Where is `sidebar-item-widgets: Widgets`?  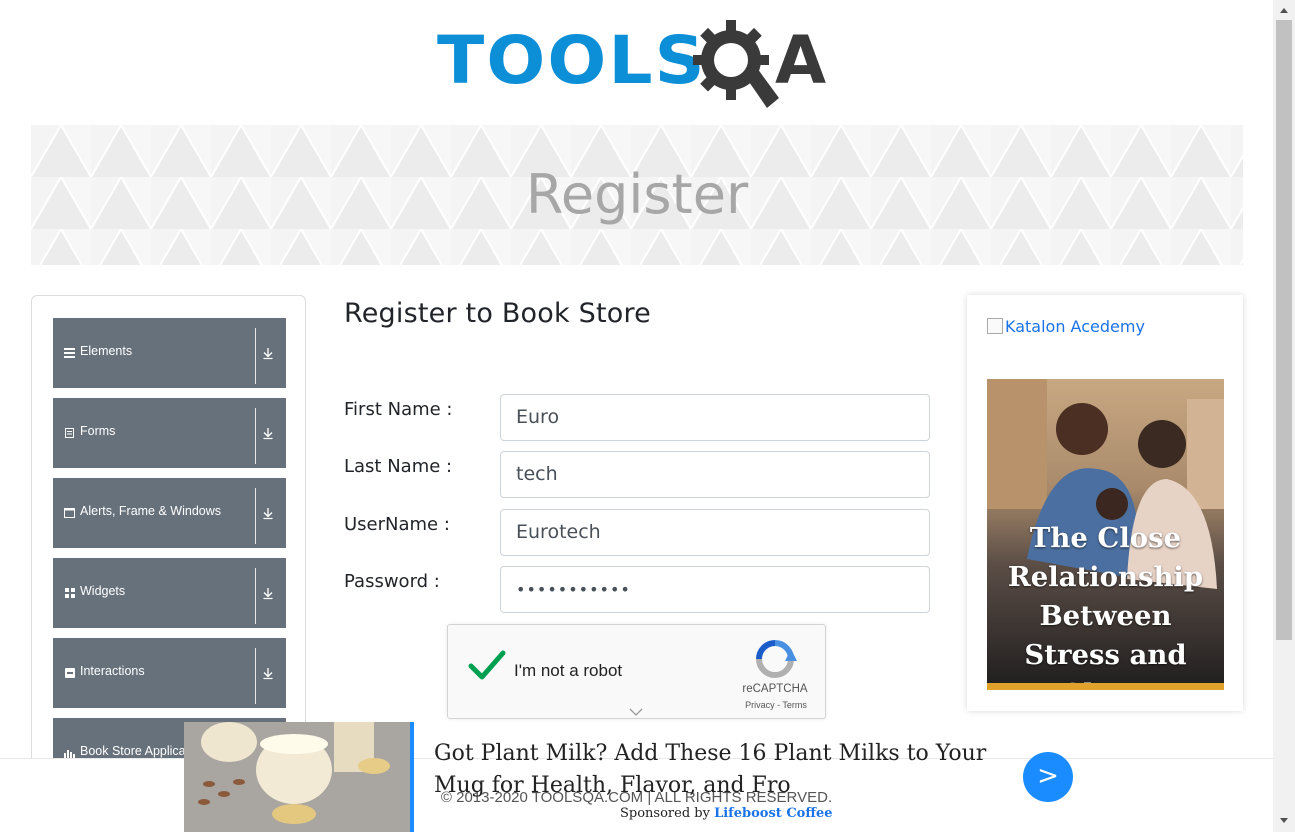 sidebar-item-widgets: Widgets is located at coordinates (169, 593).